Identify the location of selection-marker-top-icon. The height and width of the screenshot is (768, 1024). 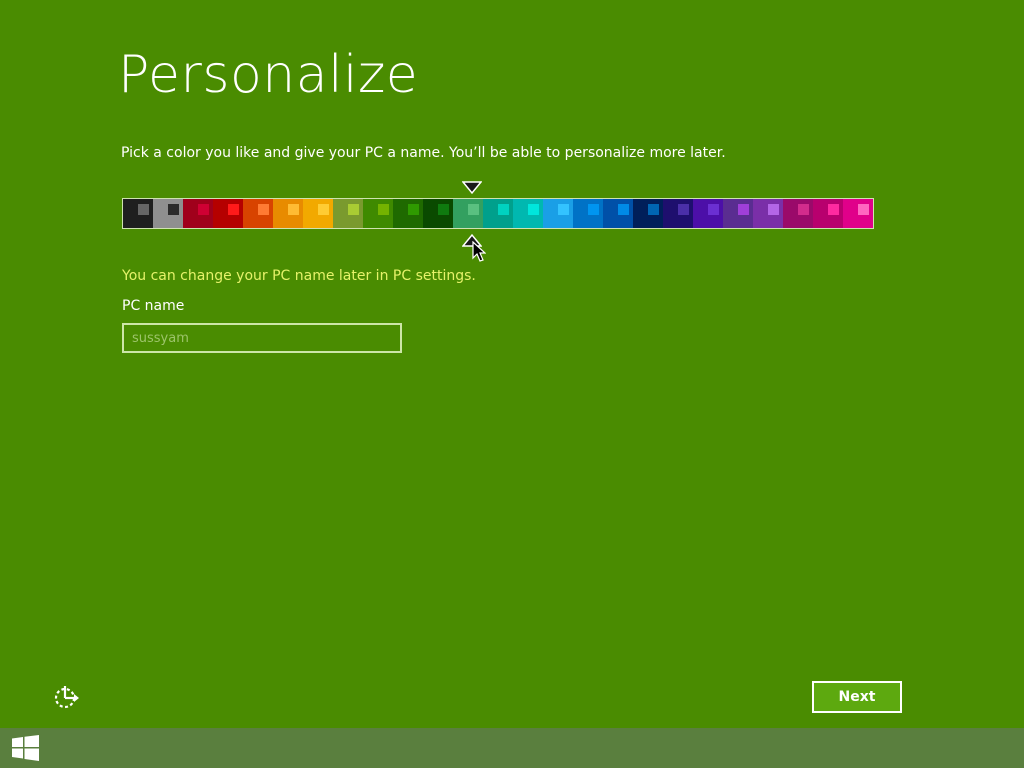
(472, 188).